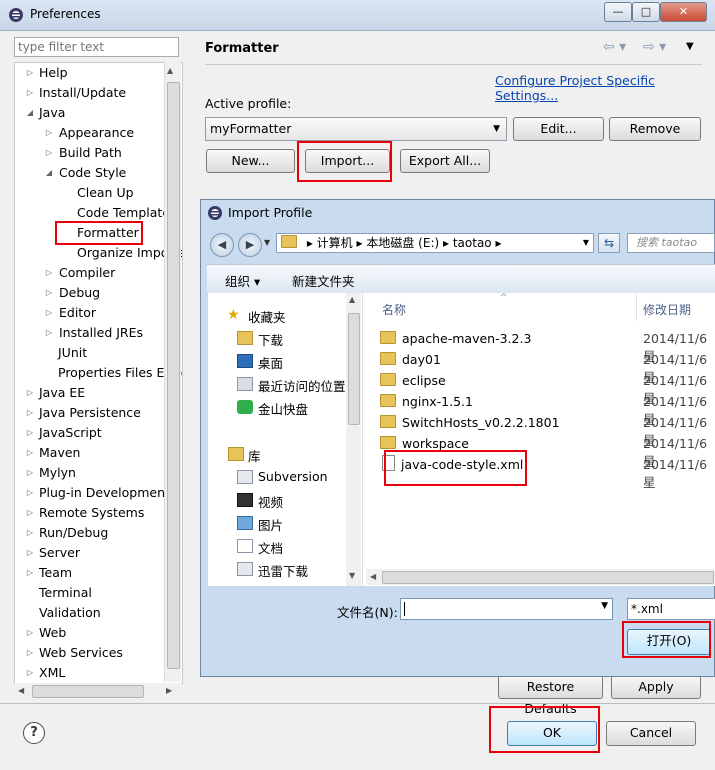  I want to click on tree-item-mylyn: ▷ Mylyn, so click(50, 473).